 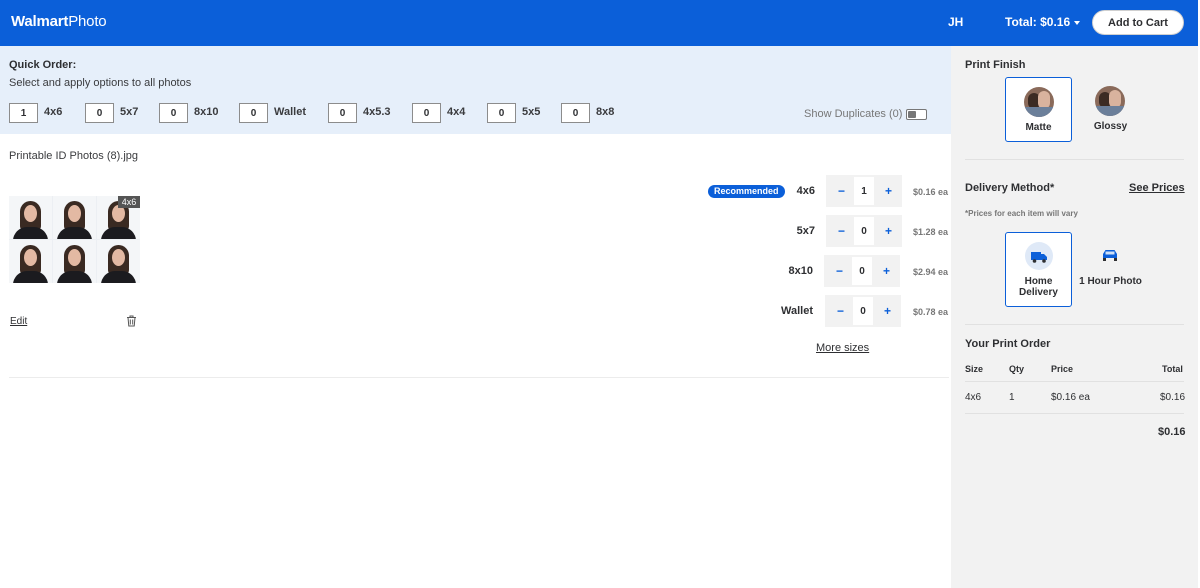 What do you see at coordinates (1062, 369) in the screenshot?
I see `column-header-price: Price` at bounding box center [1062, 369].